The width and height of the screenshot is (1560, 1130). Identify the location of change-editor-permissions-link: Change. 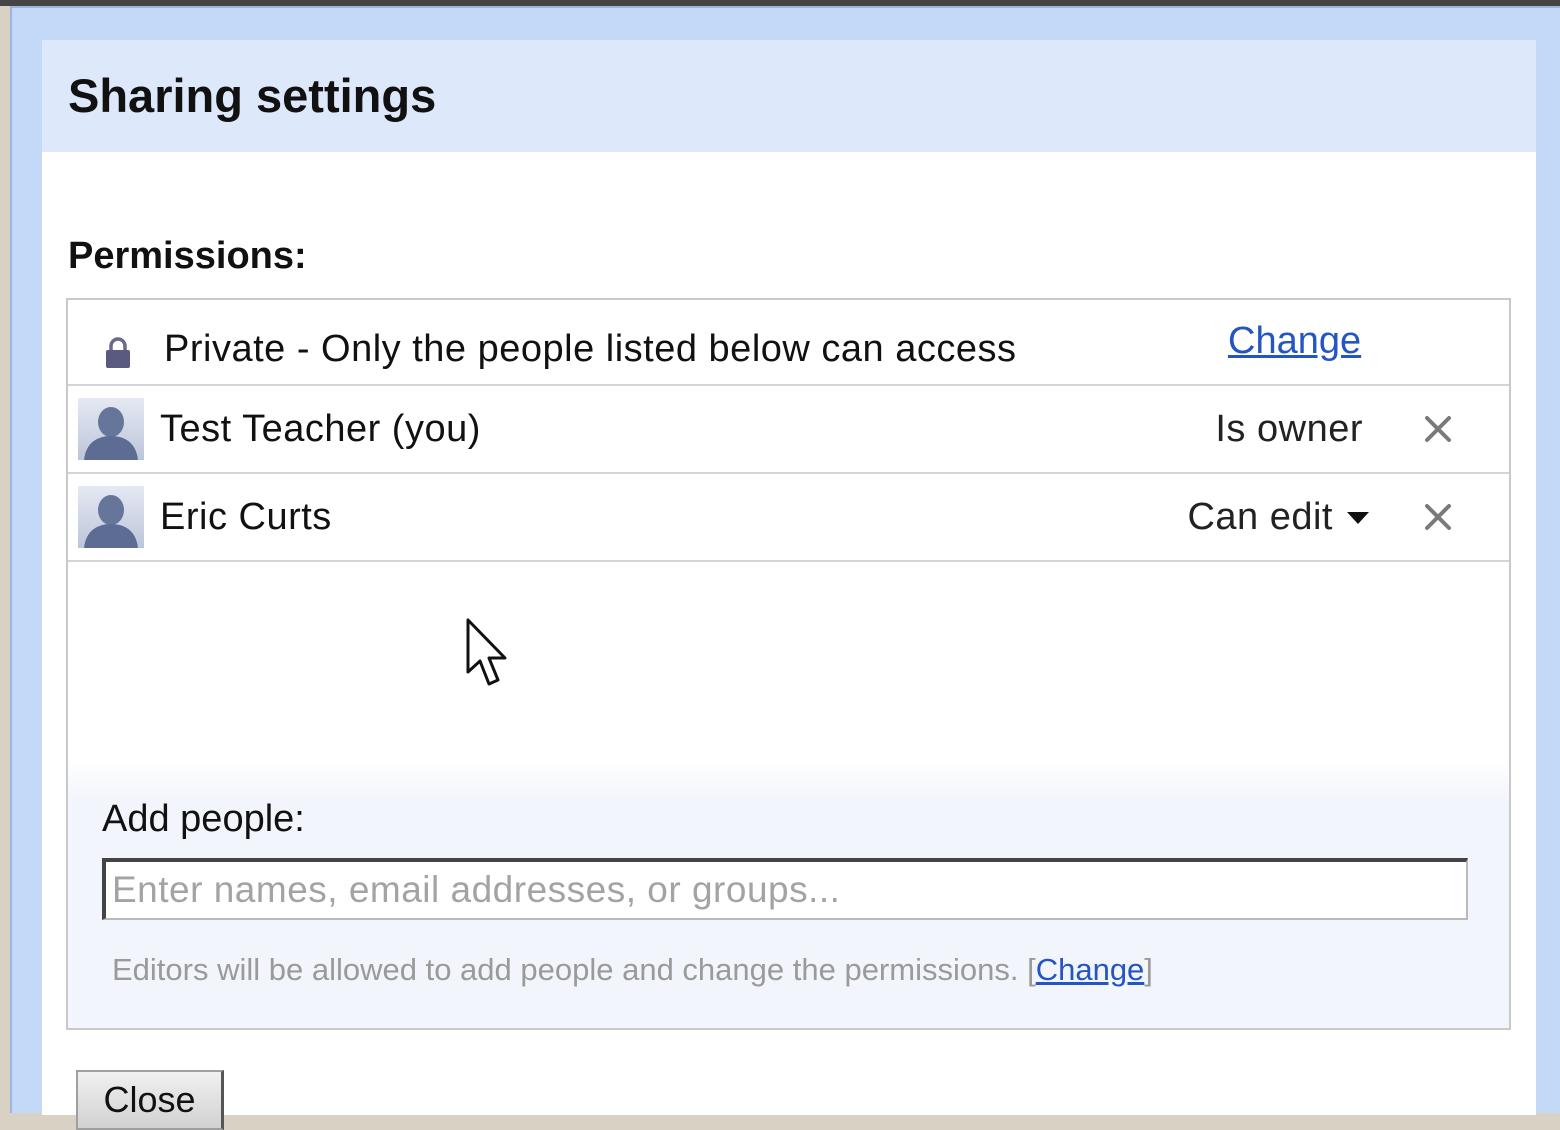
(1090, 969).